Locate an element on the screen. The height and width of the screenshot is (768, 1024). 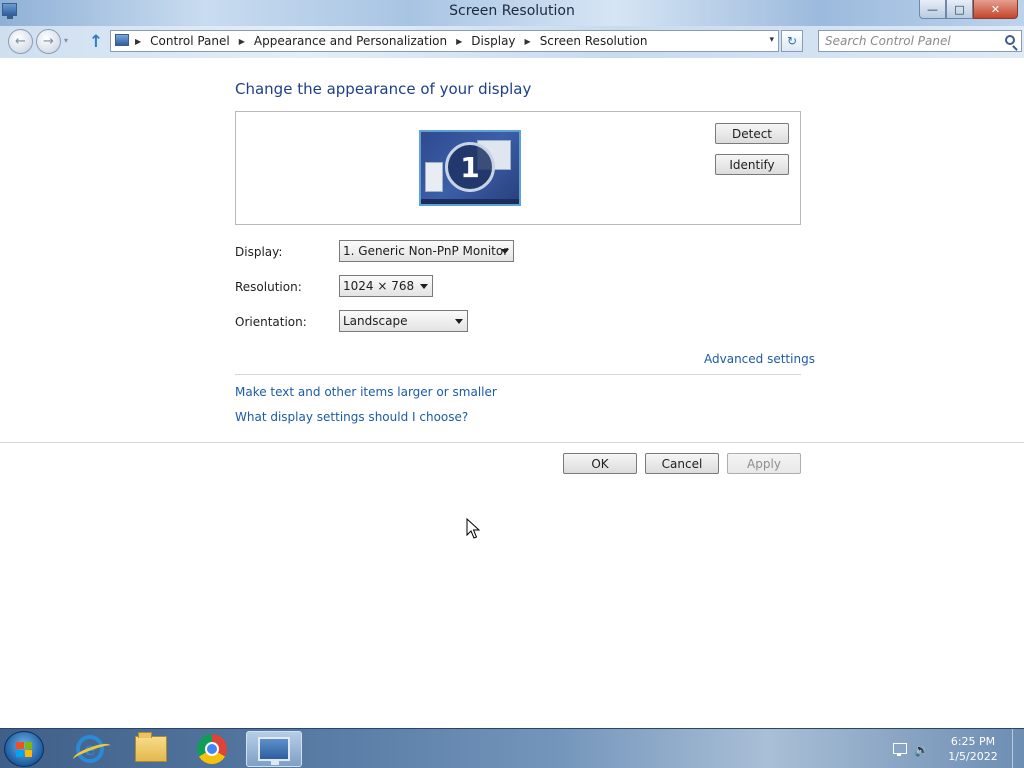
display-select: 1. Generic Non-PnP Monitor is located at coordinates (426, 251).